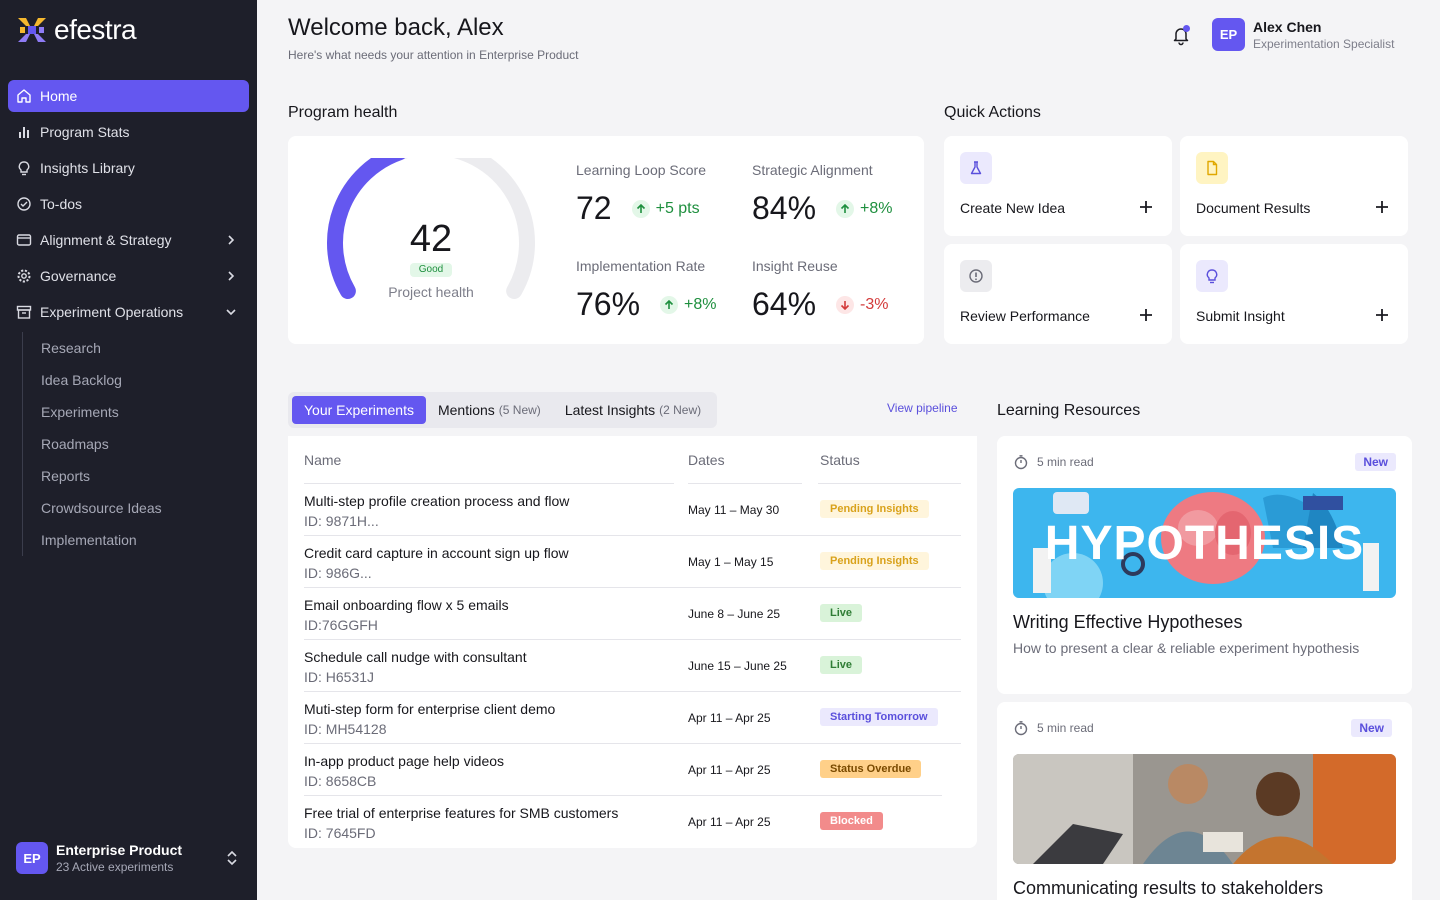 This screenshot has height=900, width=1440. Describe the element at coordinates (822, 194) in the screenshot. I see `metric-strategic-alignment: Strategic Alignment 84% +8%` at that location.